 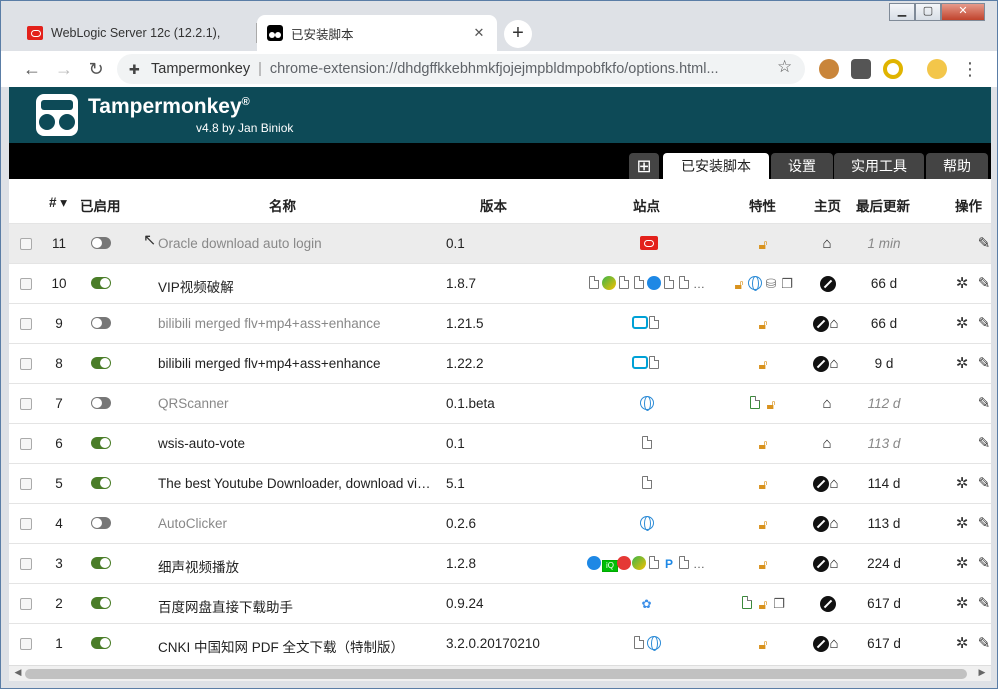 What do you see at coordinates (646, 205) in the screenshot?
I see `header-sites: 站点` at bounding box center [646, 205].